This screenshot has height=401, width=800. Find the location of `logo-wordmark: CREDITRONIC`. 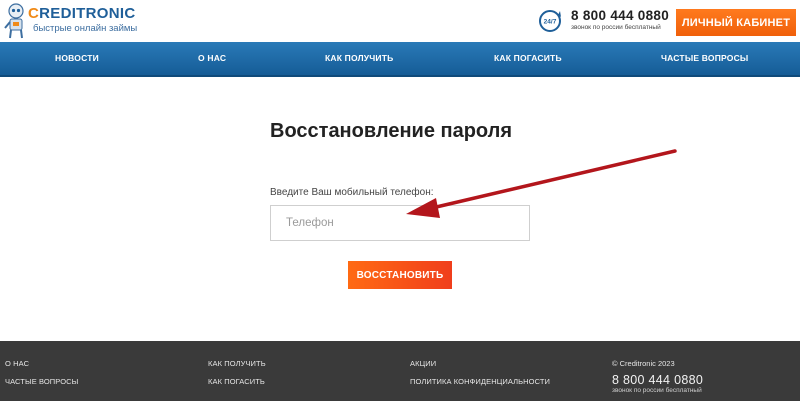

logo-wordmark: CREDITRONIC is located at coordinates (82, 13).